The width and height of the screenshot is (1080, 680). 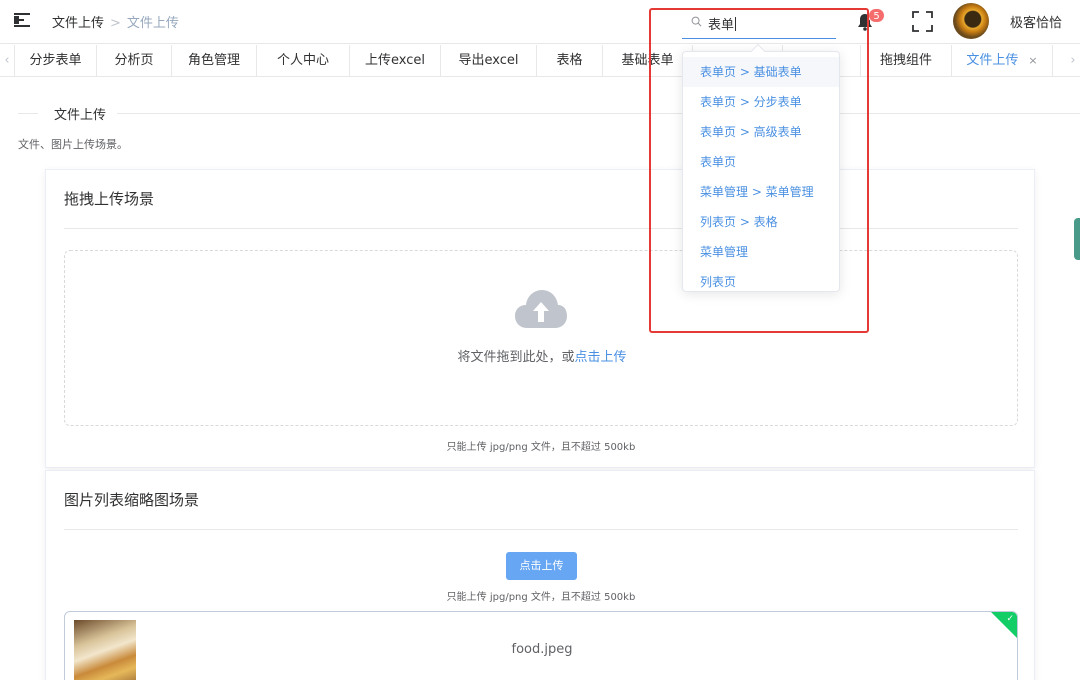 What do you see at coordinates (1073, 60) in the screenshot?
I see `scroll-right-icon: ›` at bounding box center [1073, 60].